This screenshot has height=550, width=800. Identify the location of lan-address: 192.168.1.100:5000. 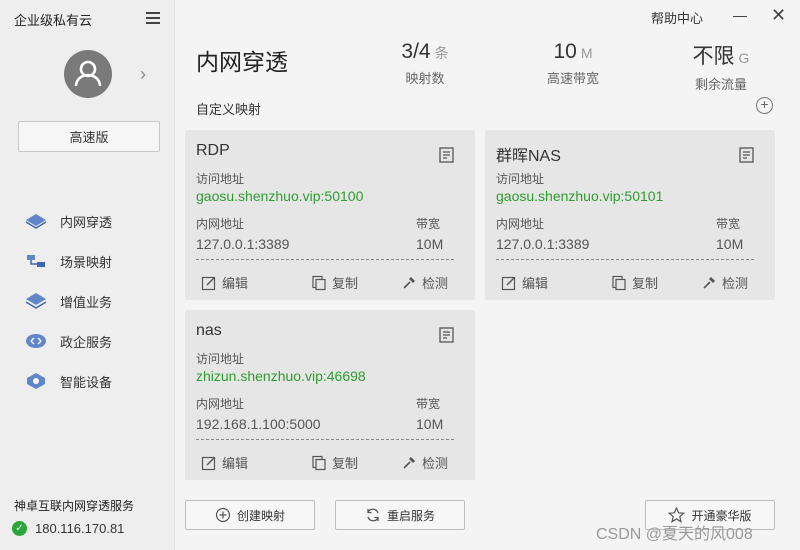
(258, 424).